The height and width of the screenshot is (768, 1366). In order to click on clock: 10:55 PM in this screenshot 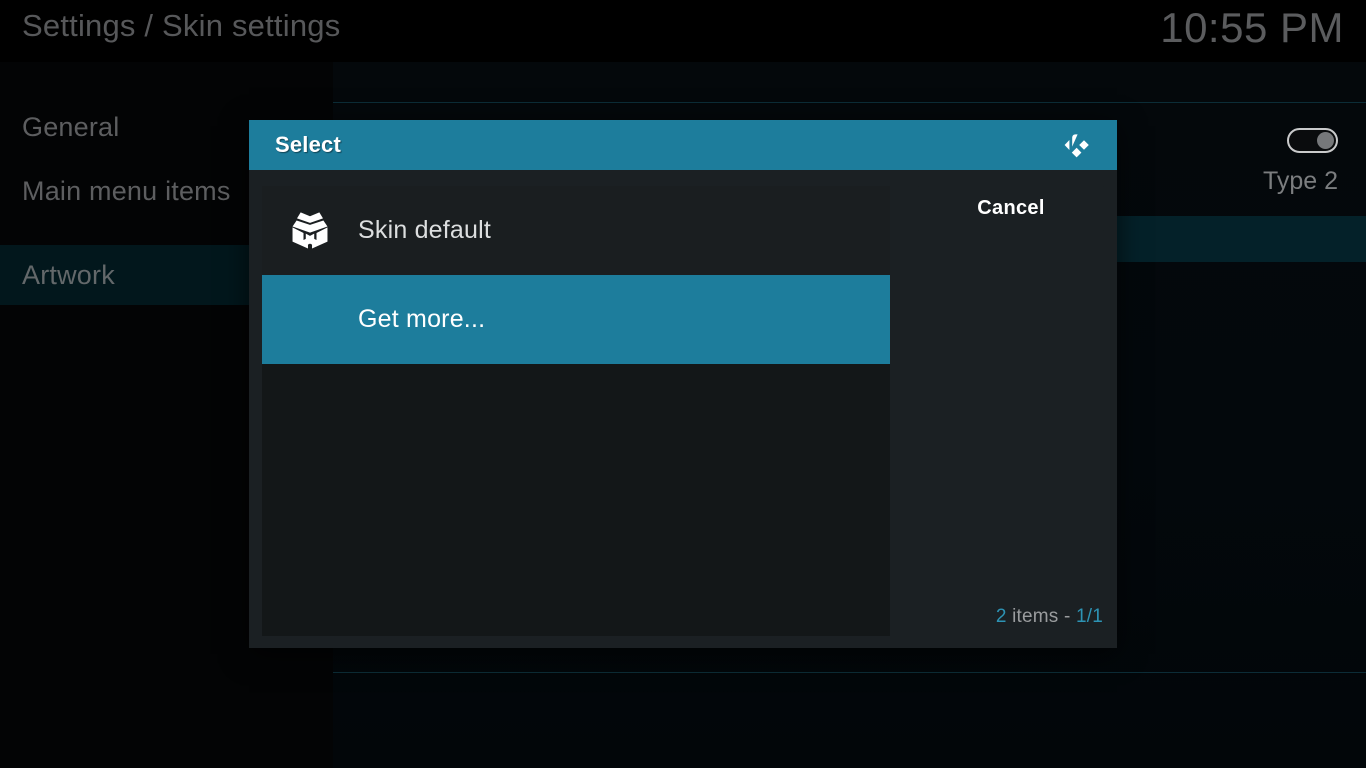, I will do `click(1252, 27)`.